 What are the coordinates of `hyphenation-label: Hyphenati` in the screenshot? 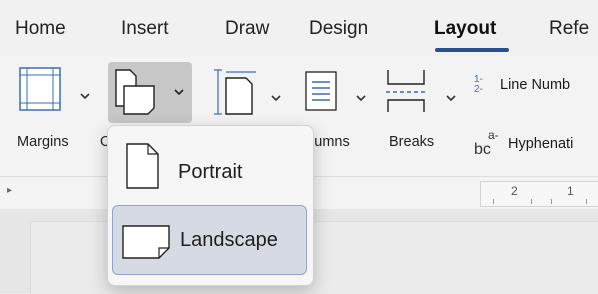 It's located at (541, 144).